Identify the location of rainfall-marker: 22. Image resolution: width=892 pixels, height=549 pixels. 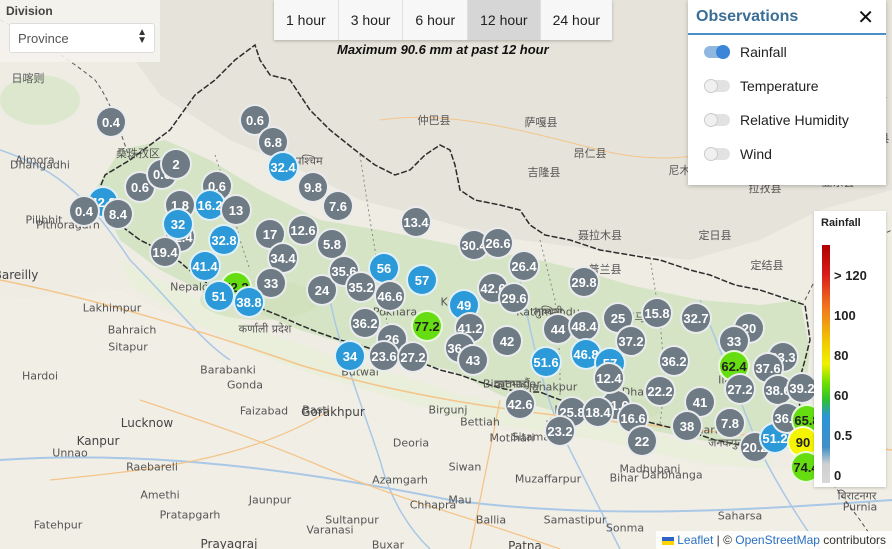
(642, 441).